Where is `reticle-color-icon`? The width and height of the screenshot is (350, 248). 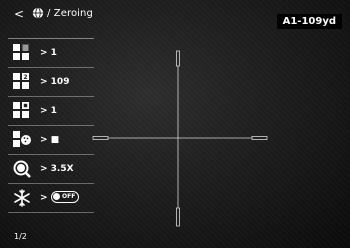
reticle-color-icon is located at coordinates (22, 139).